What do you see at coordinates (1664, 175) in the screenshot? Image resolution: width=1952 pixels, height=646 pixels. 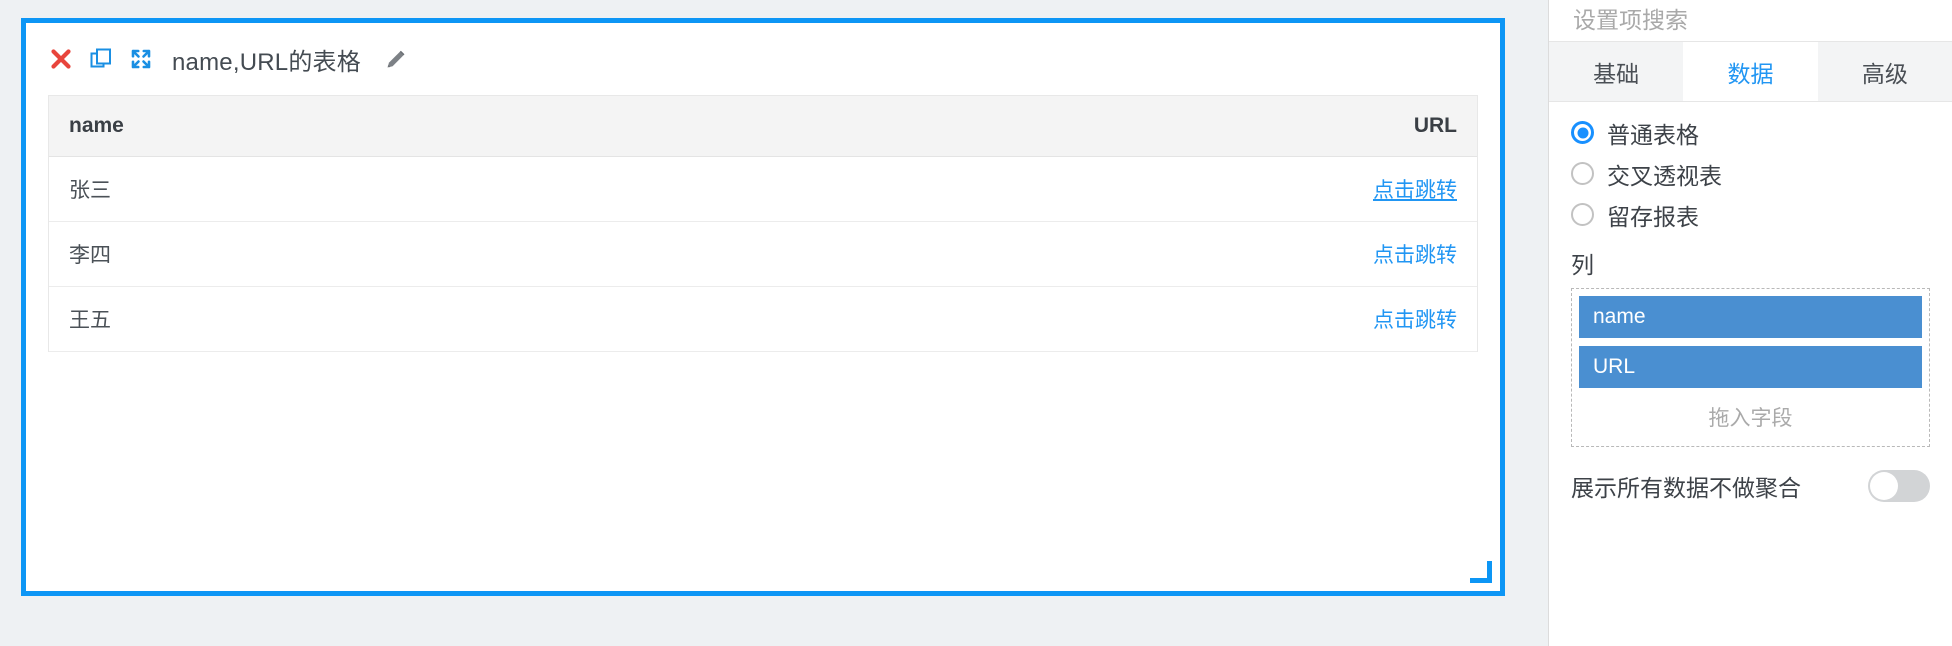 I see `radio-label: 交叉透视表` at bounding box center [1664, 175].